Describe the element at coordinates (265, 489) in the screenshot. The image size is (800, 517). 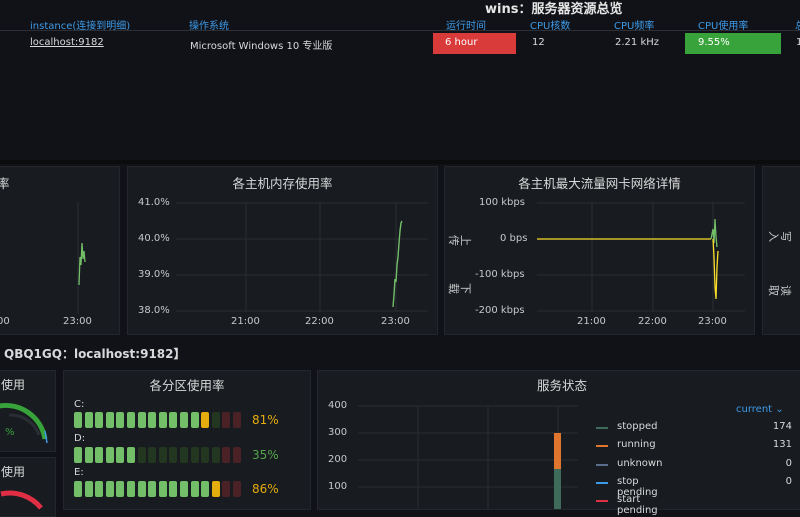
I see `drive-percent: 86%` at that location.